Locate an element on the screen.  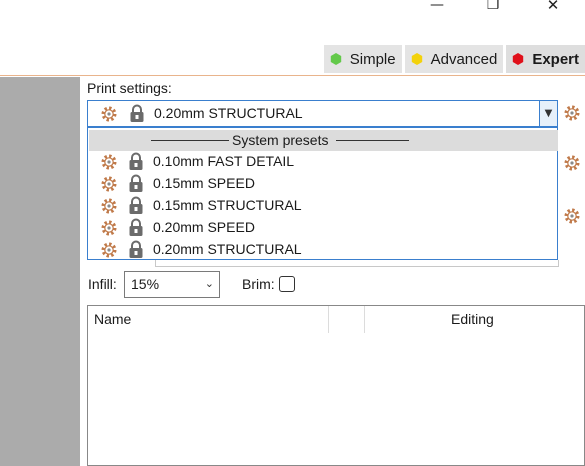
brim-label: Brim: is located at coordinates (258, 284).